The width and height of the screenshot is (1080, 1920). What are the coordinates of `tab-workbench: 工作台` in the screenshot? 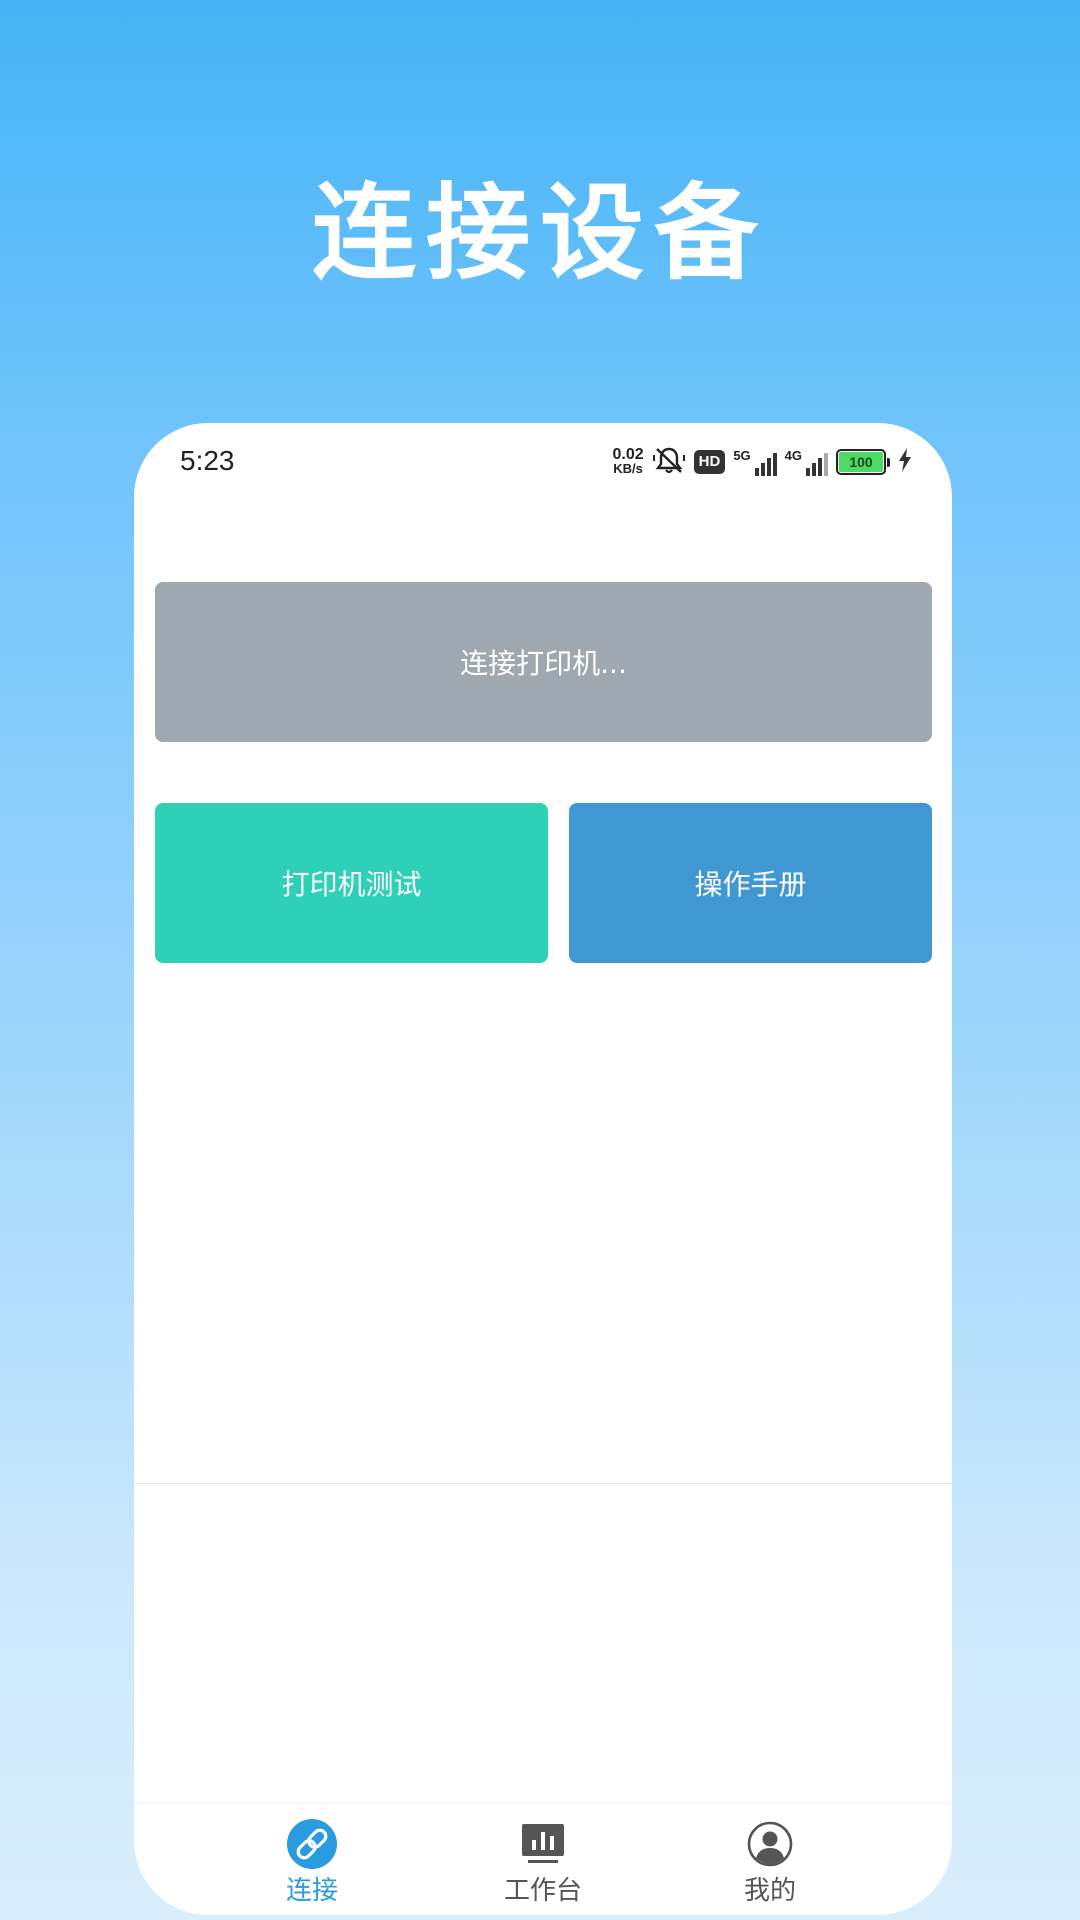 It's located at (543, 1864).